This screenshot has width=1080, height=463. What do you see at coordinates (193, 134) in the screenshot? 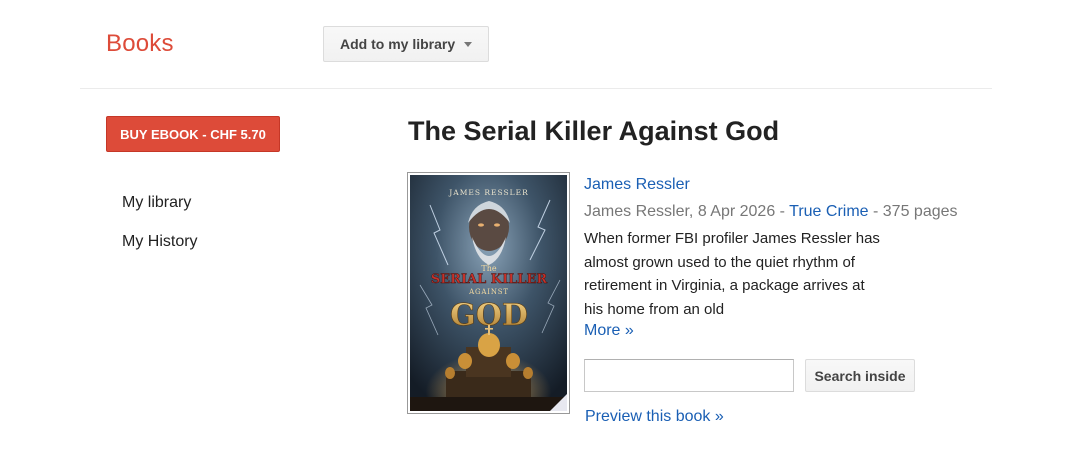
I see `buy-ebook-button: BUY EBOOK - CHF 5.70` at bounding box center [193, 134].